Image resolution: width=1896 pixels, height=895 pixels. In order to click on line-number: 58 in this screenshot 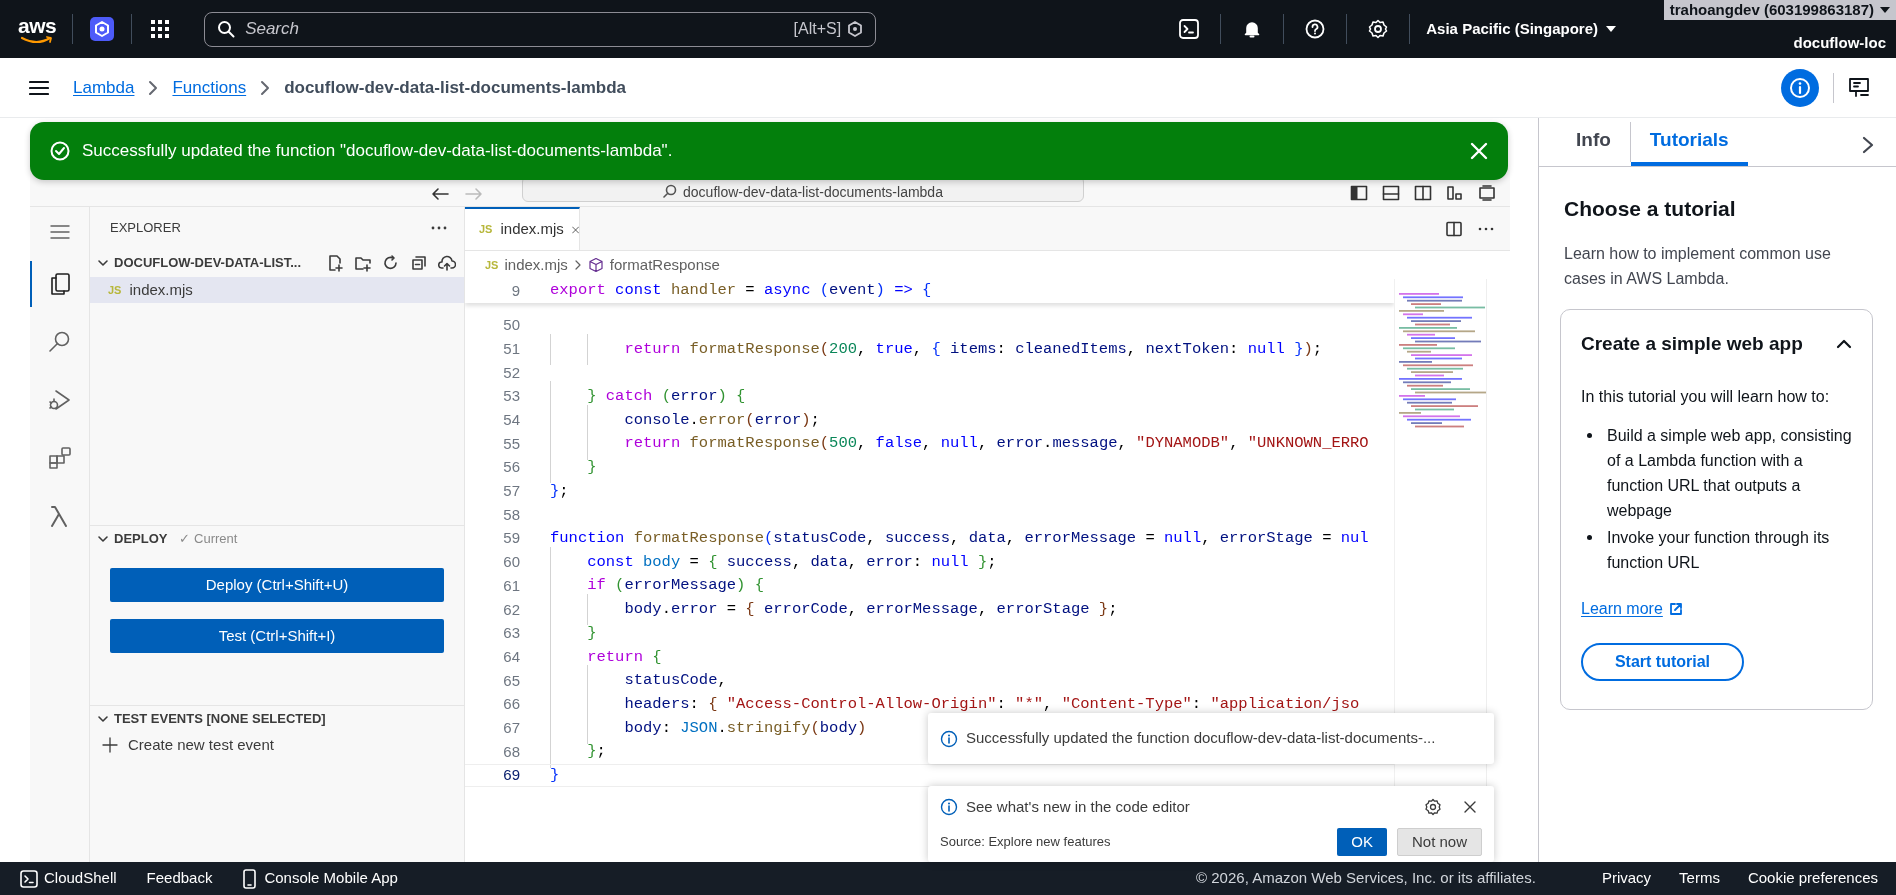, I will do `click(511, 514)`.